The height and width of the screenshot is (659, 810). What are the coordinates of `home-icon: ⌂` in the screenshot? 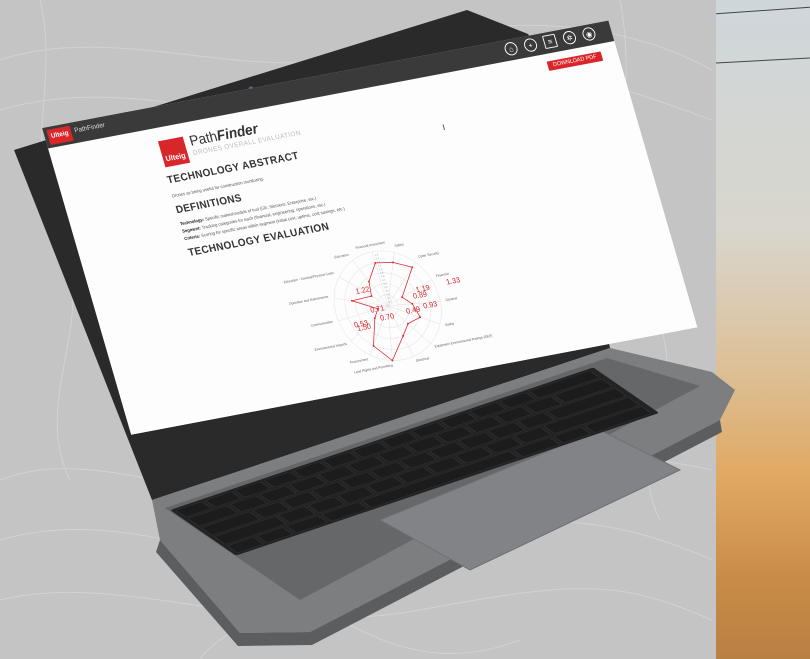 It's located at (511, 49).